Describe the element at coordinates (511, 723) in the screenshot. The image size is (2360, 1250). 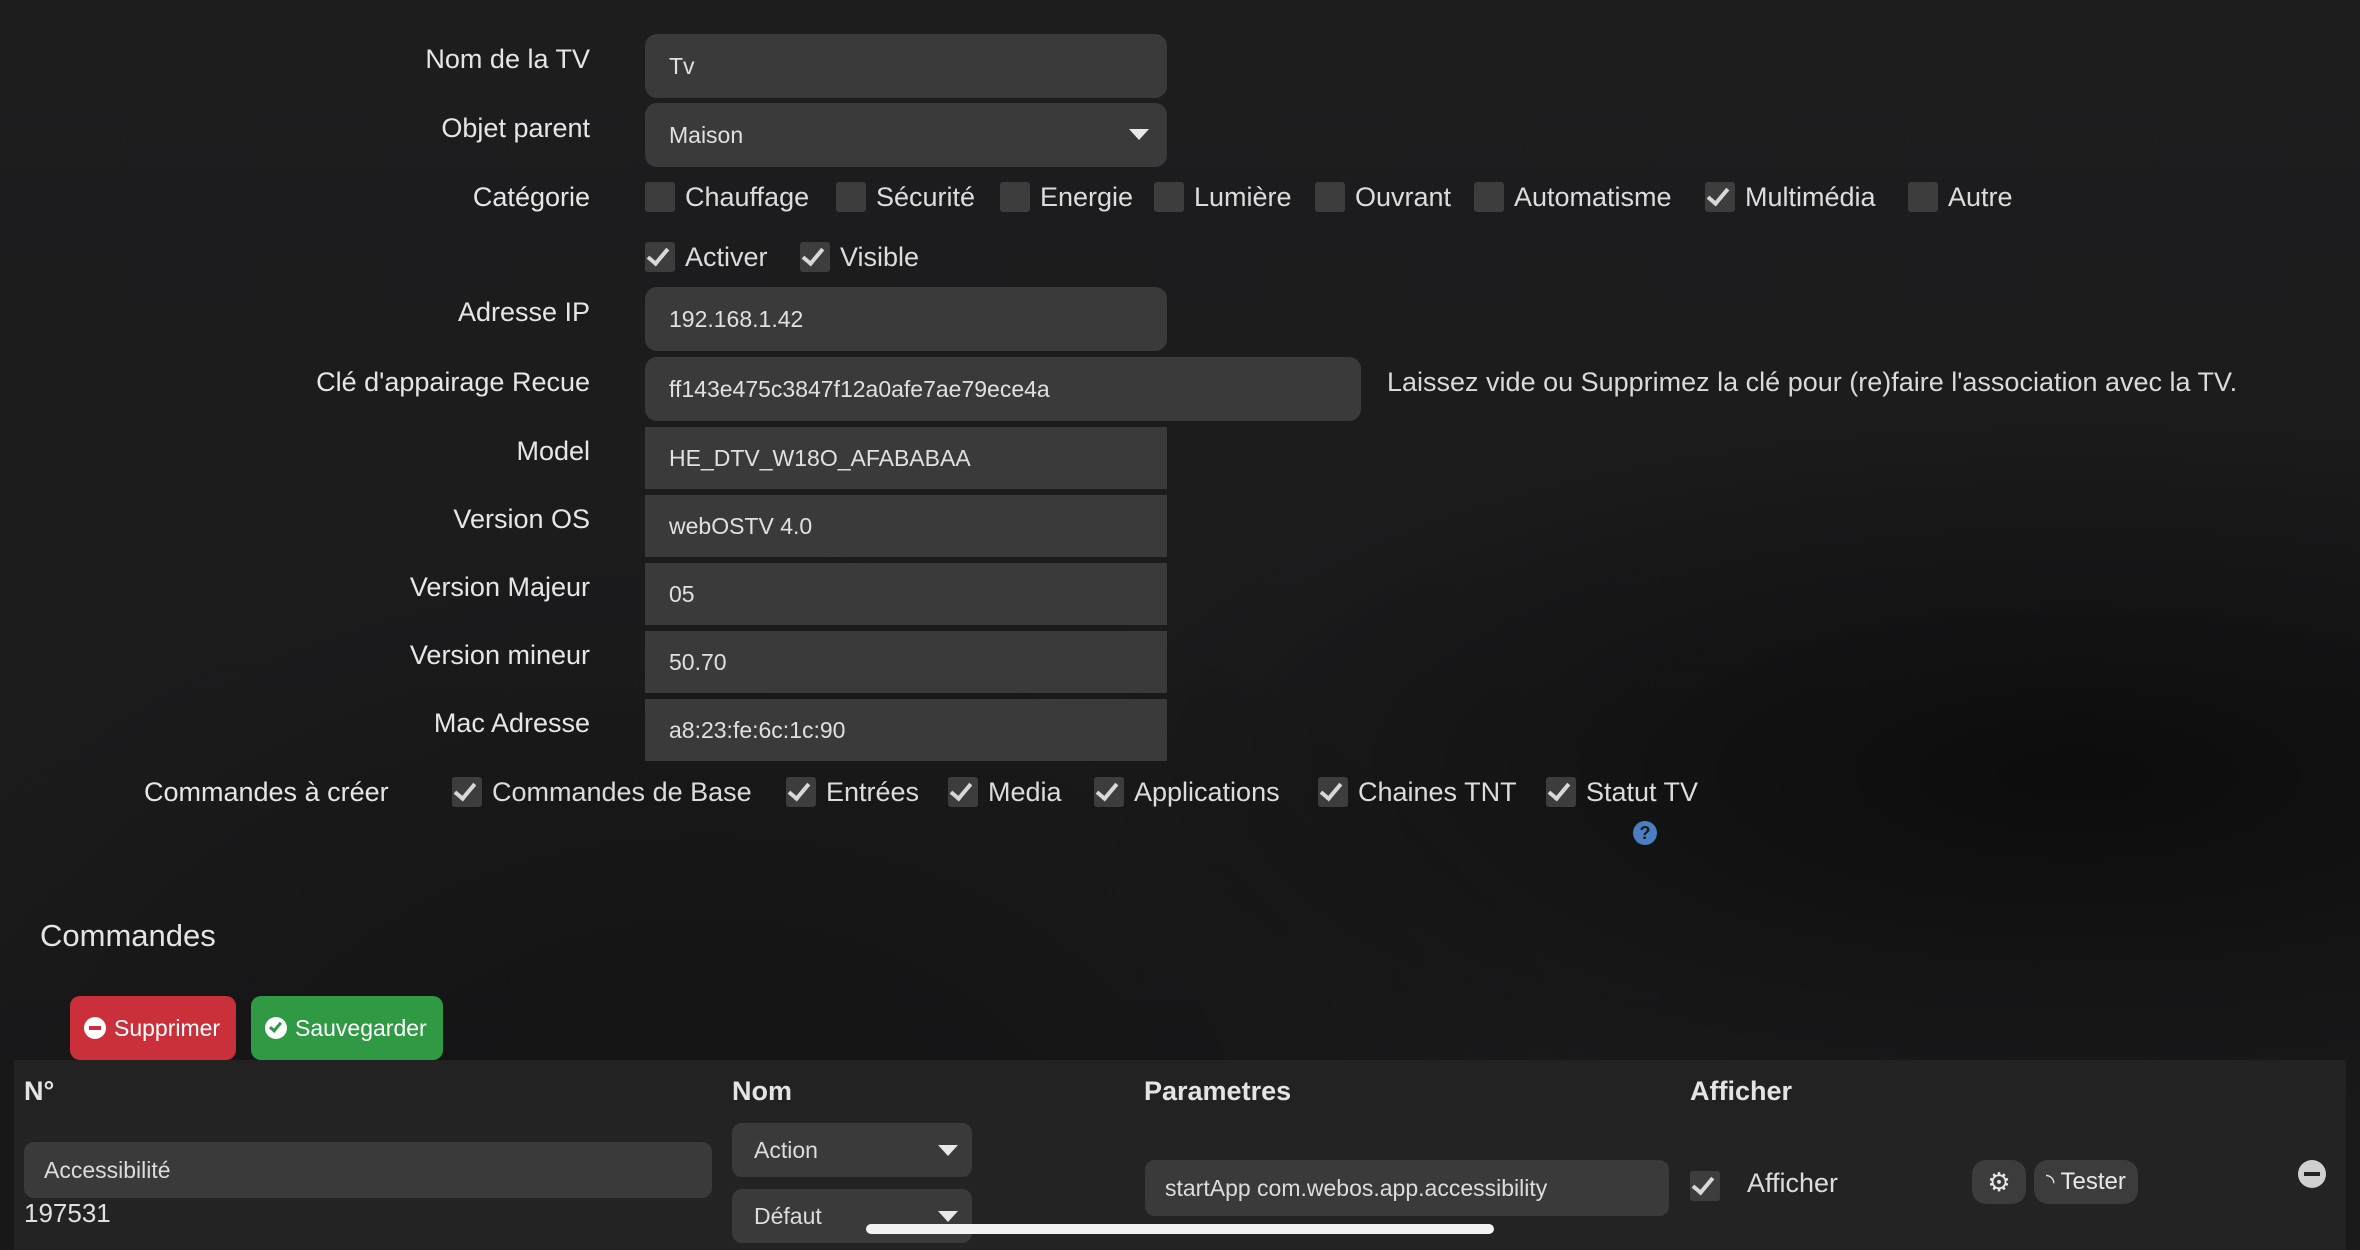
I see `mac-address-label: Mac Adresse` at that location.